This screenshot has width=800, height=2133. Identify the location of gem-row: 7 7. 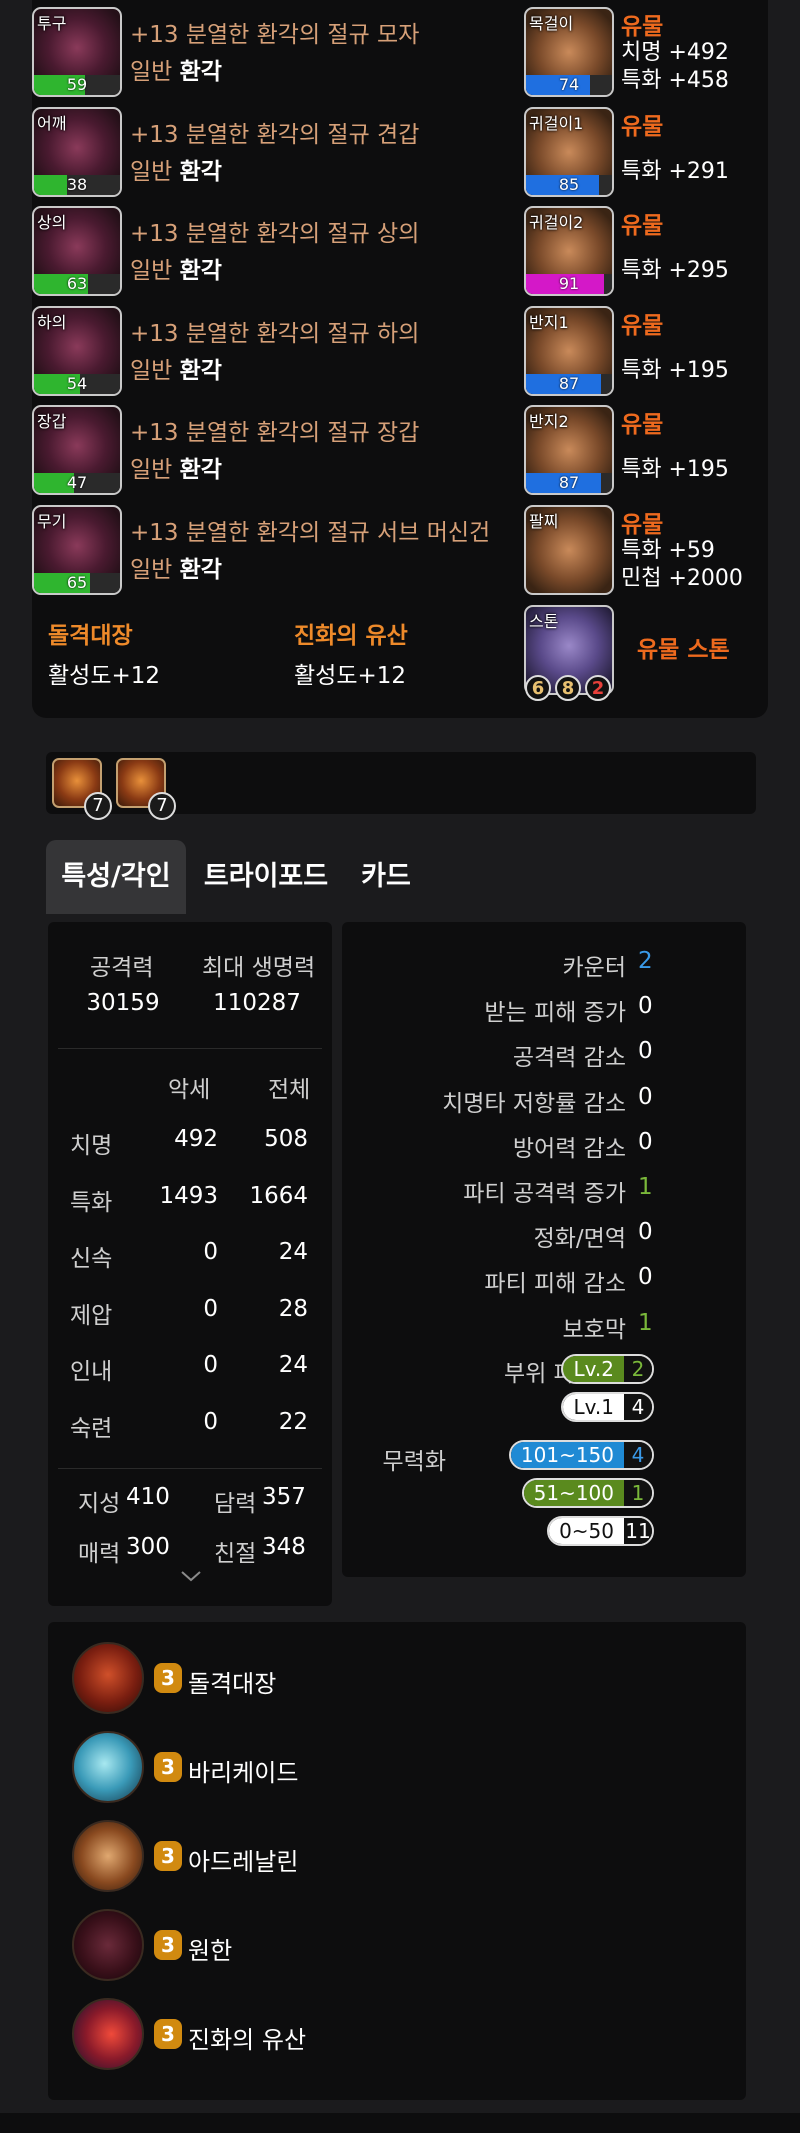
(401, 786).